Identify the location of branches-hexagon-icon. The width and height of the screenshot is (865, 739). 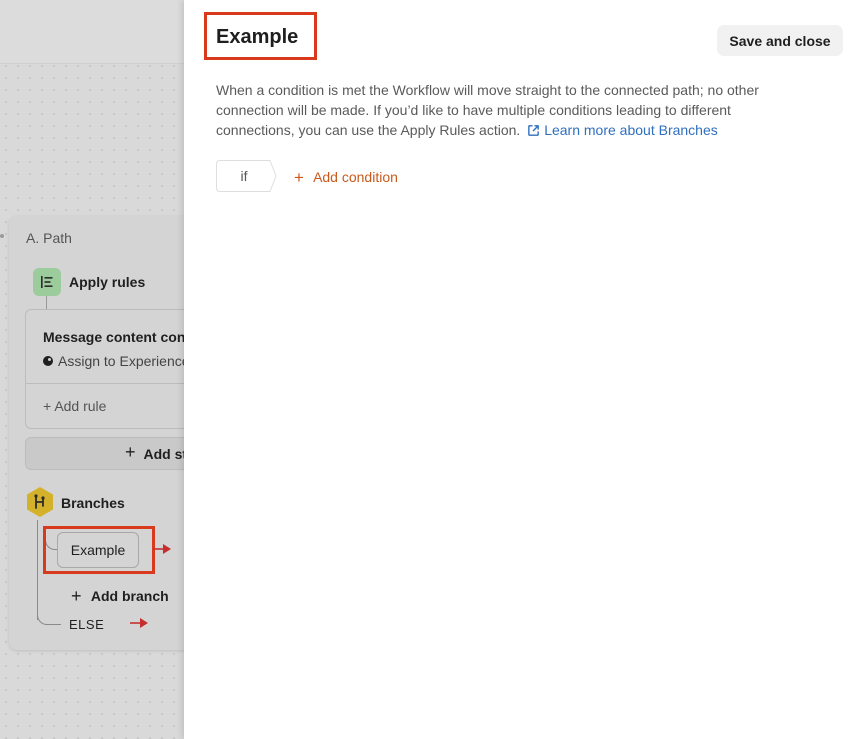
(40, 502).